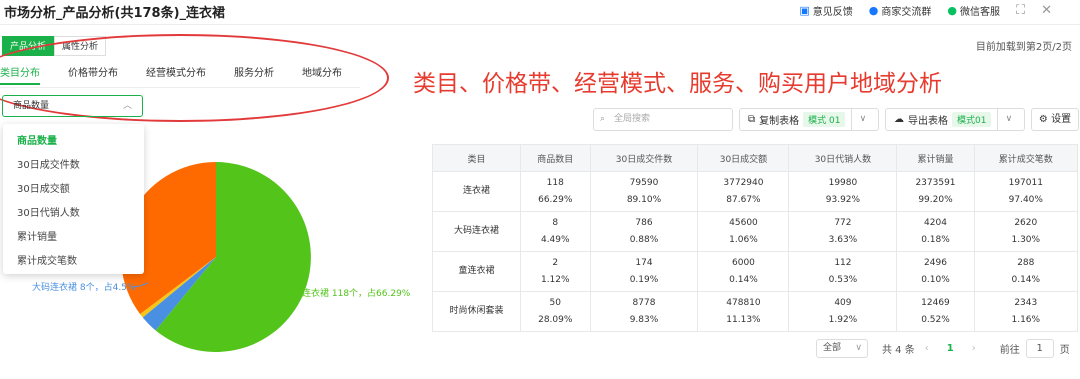 The height and width of the screenshot is (379, 1080). What do you see at coordinates (952, 10) in the screenshot?
I see `wechat-icon: ●` at bounding box center [952, 10].